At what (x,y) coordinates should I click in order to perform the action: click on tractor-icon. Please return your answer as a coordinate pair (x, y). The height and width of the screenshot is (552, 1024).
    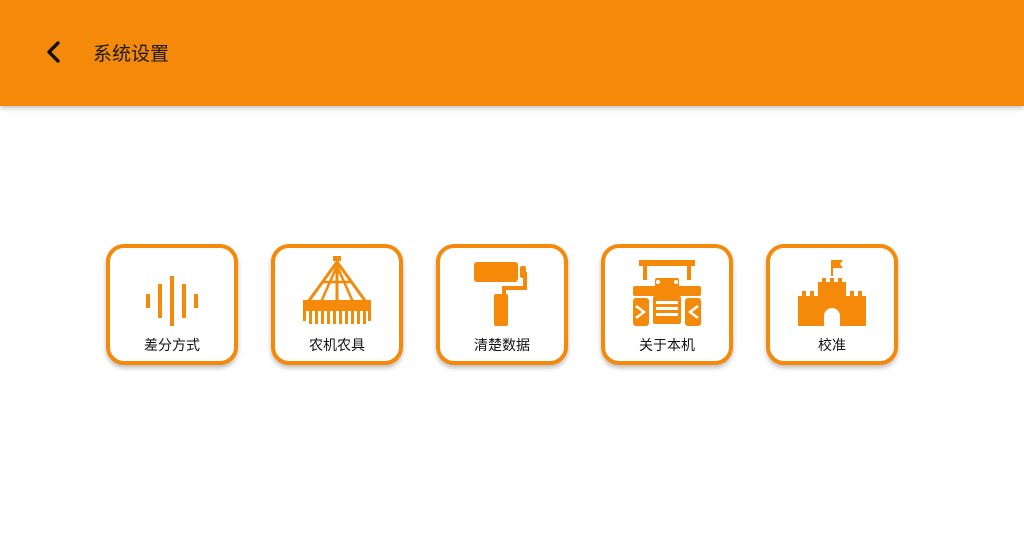
    Looking at the image, I should click on (667, 292).